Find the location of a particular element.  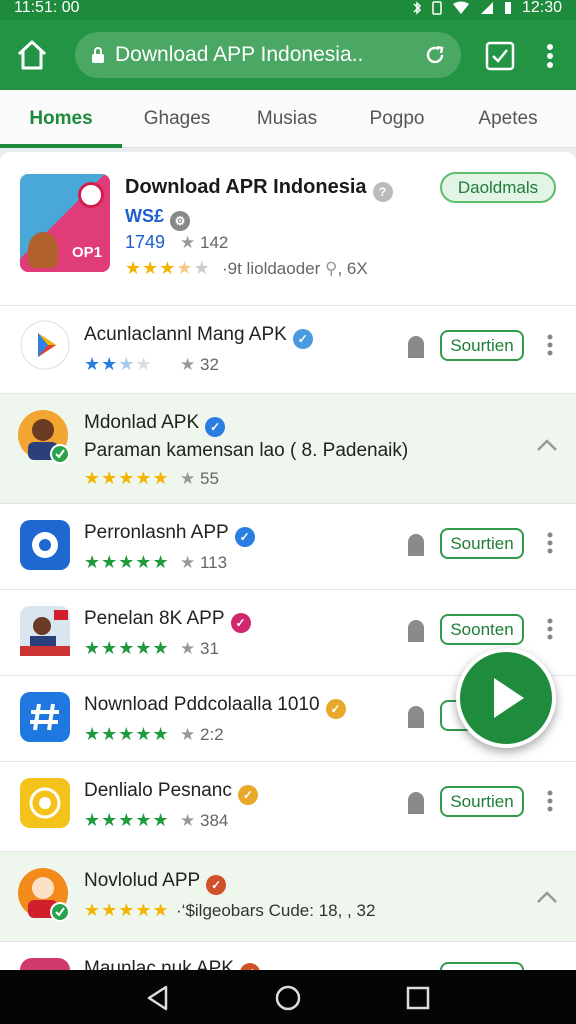

tab-switcher-icon is located at coordinates (500, 56).